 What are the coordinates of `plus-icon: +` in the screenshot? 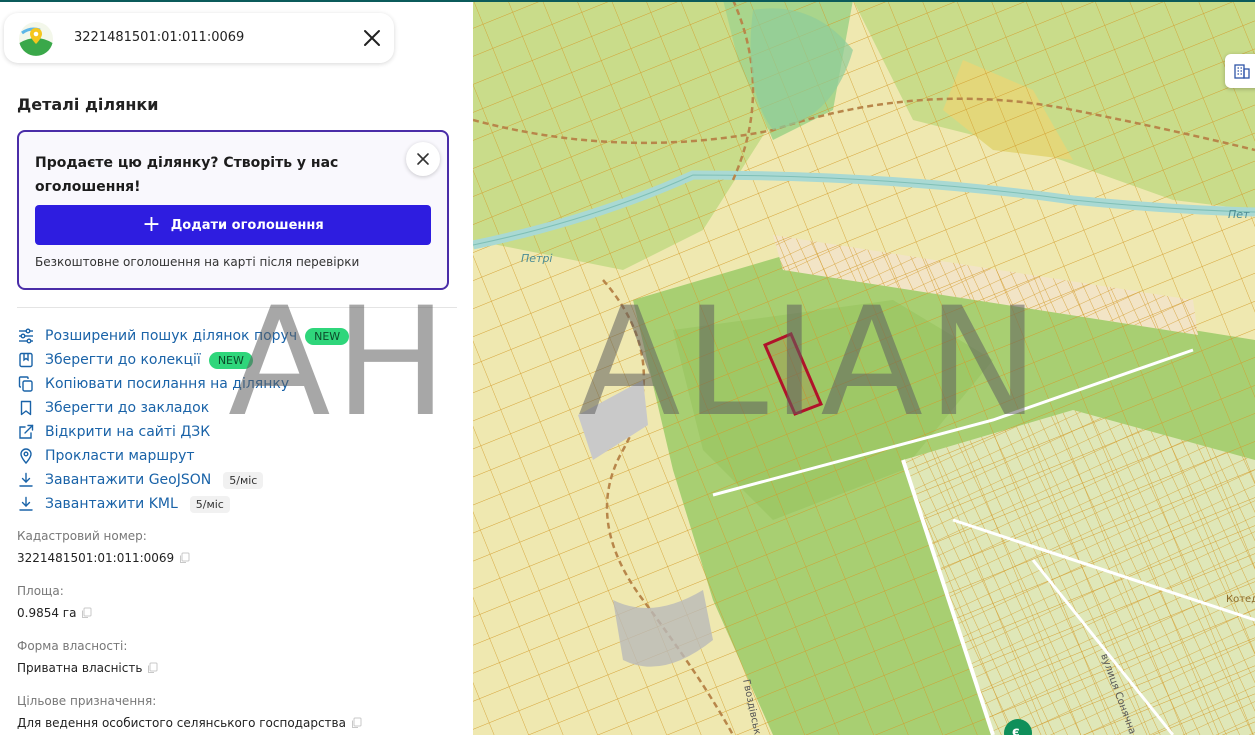 It's located at (151, 224).